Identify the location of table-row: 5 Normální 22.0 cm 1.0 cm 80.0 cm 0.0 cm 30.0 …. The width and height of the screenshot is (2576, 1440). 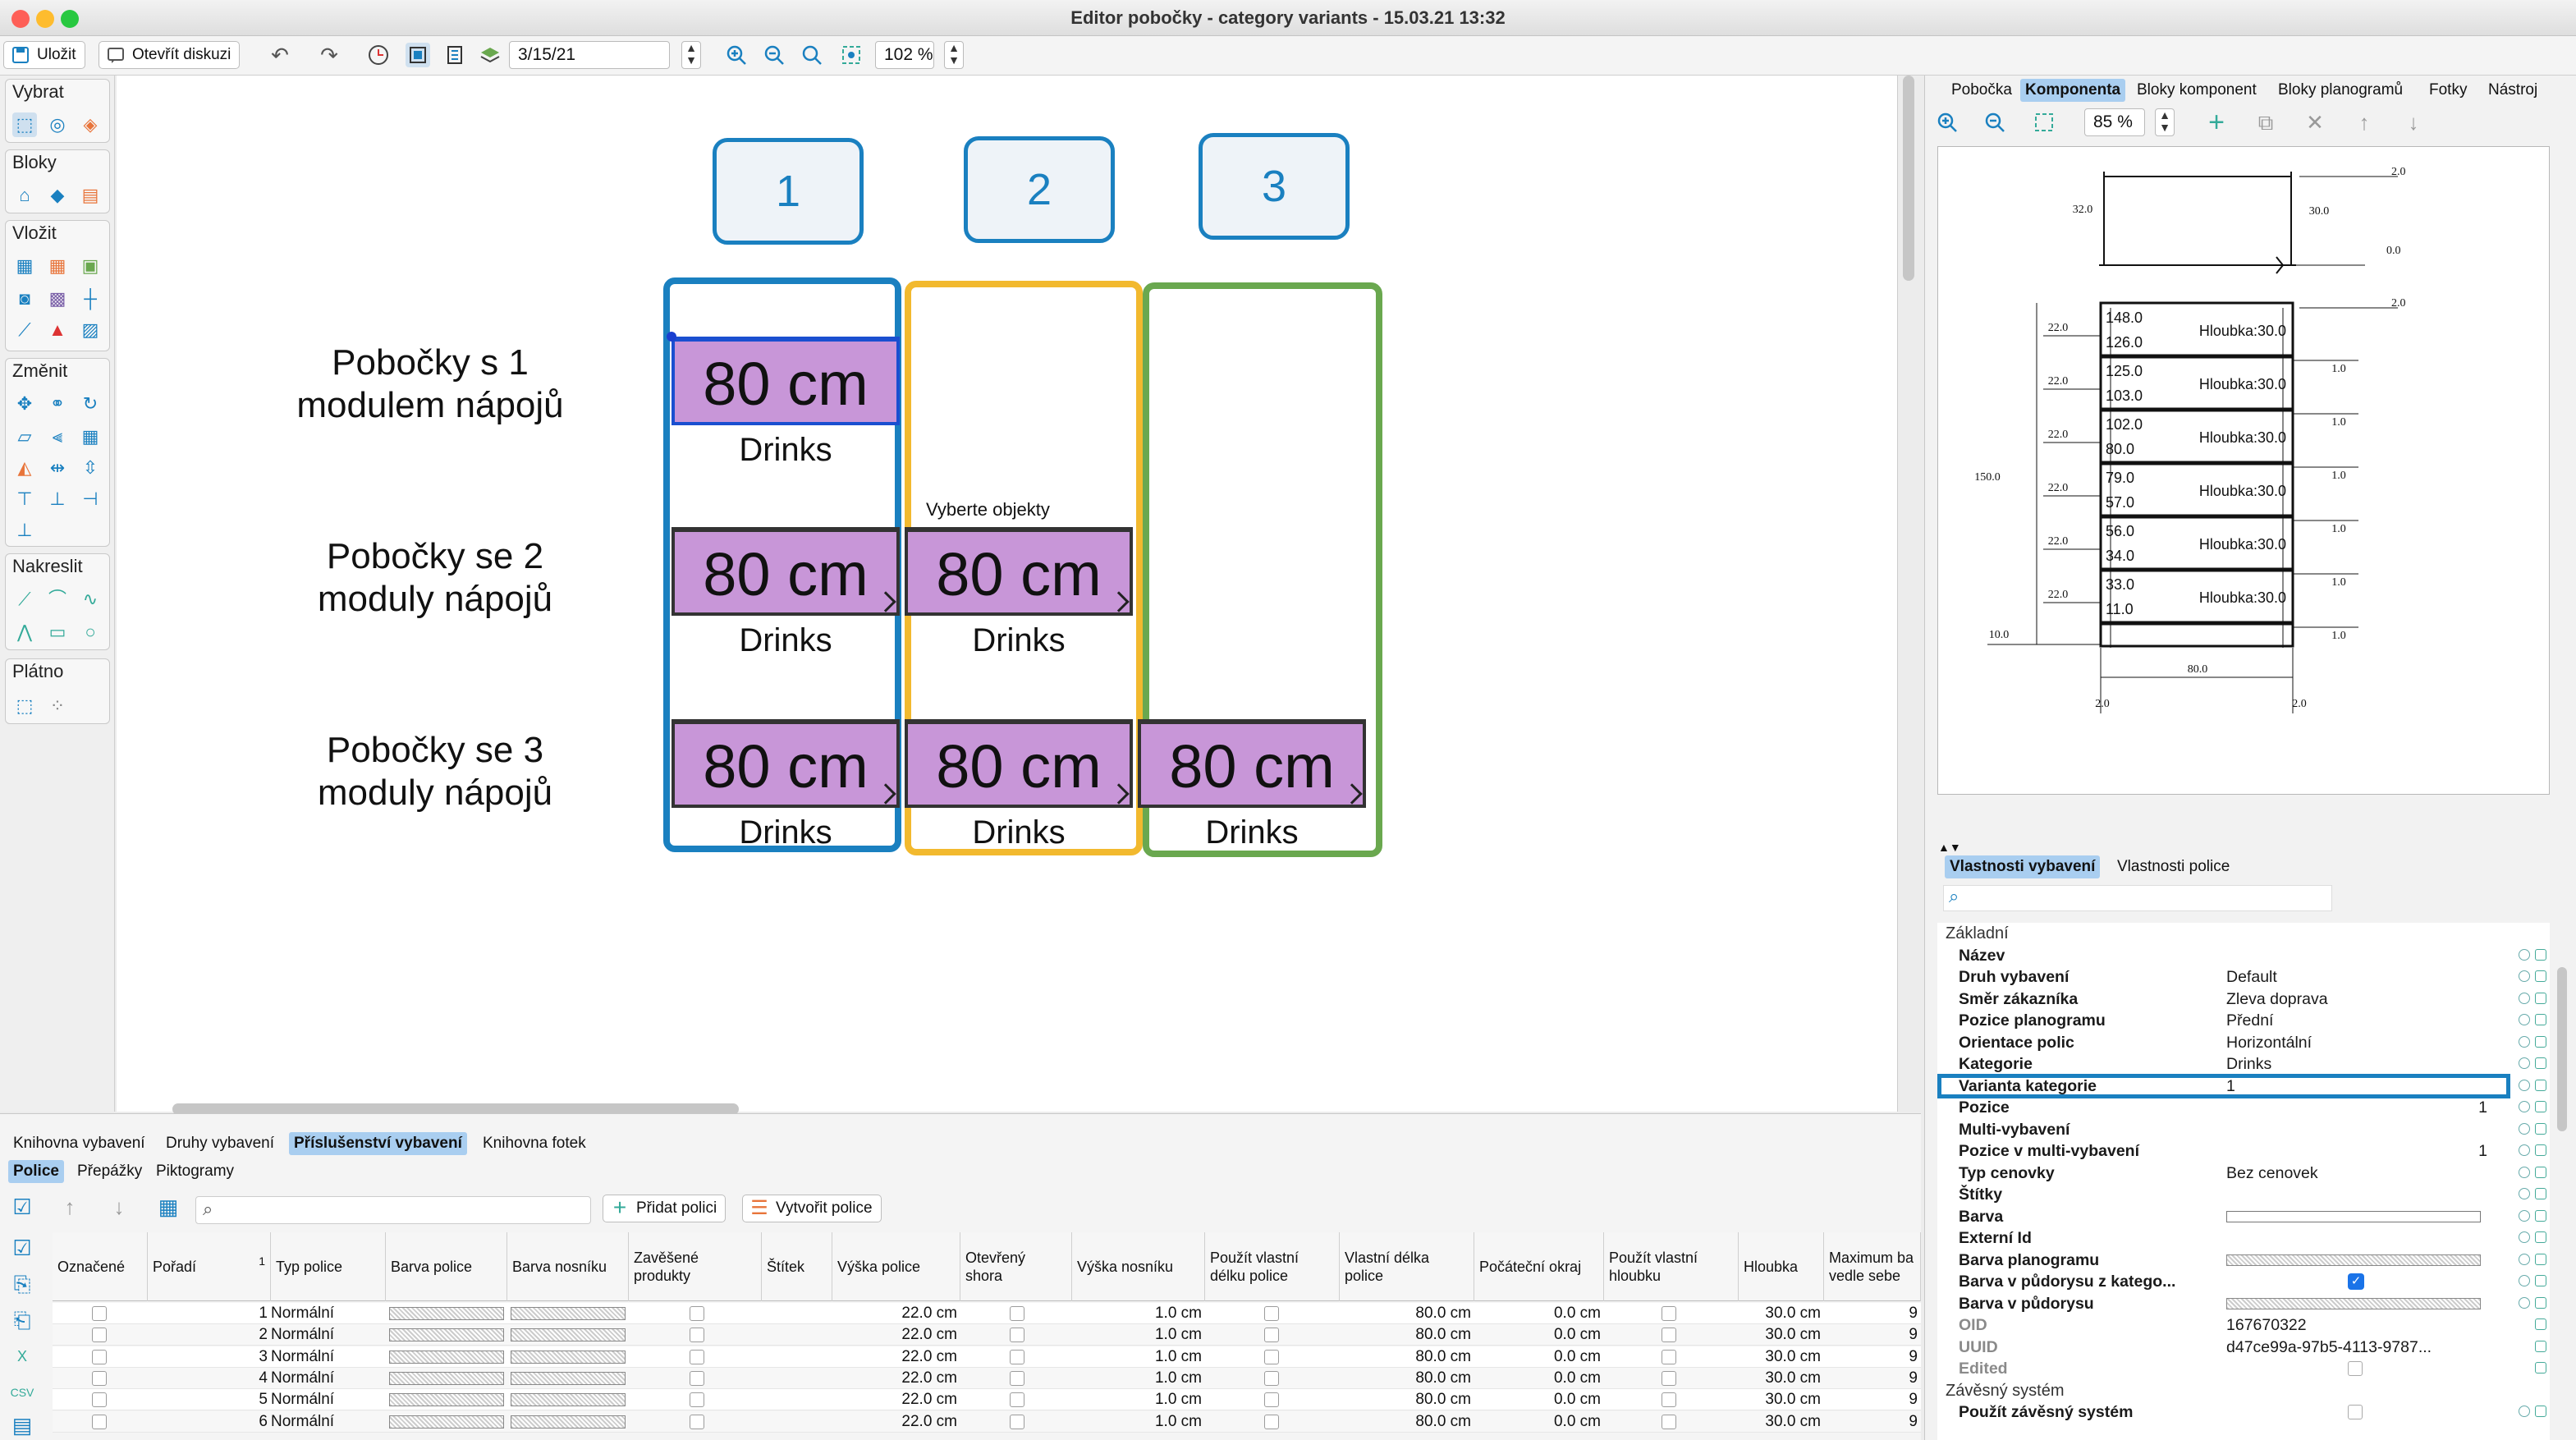
(987, 1400).